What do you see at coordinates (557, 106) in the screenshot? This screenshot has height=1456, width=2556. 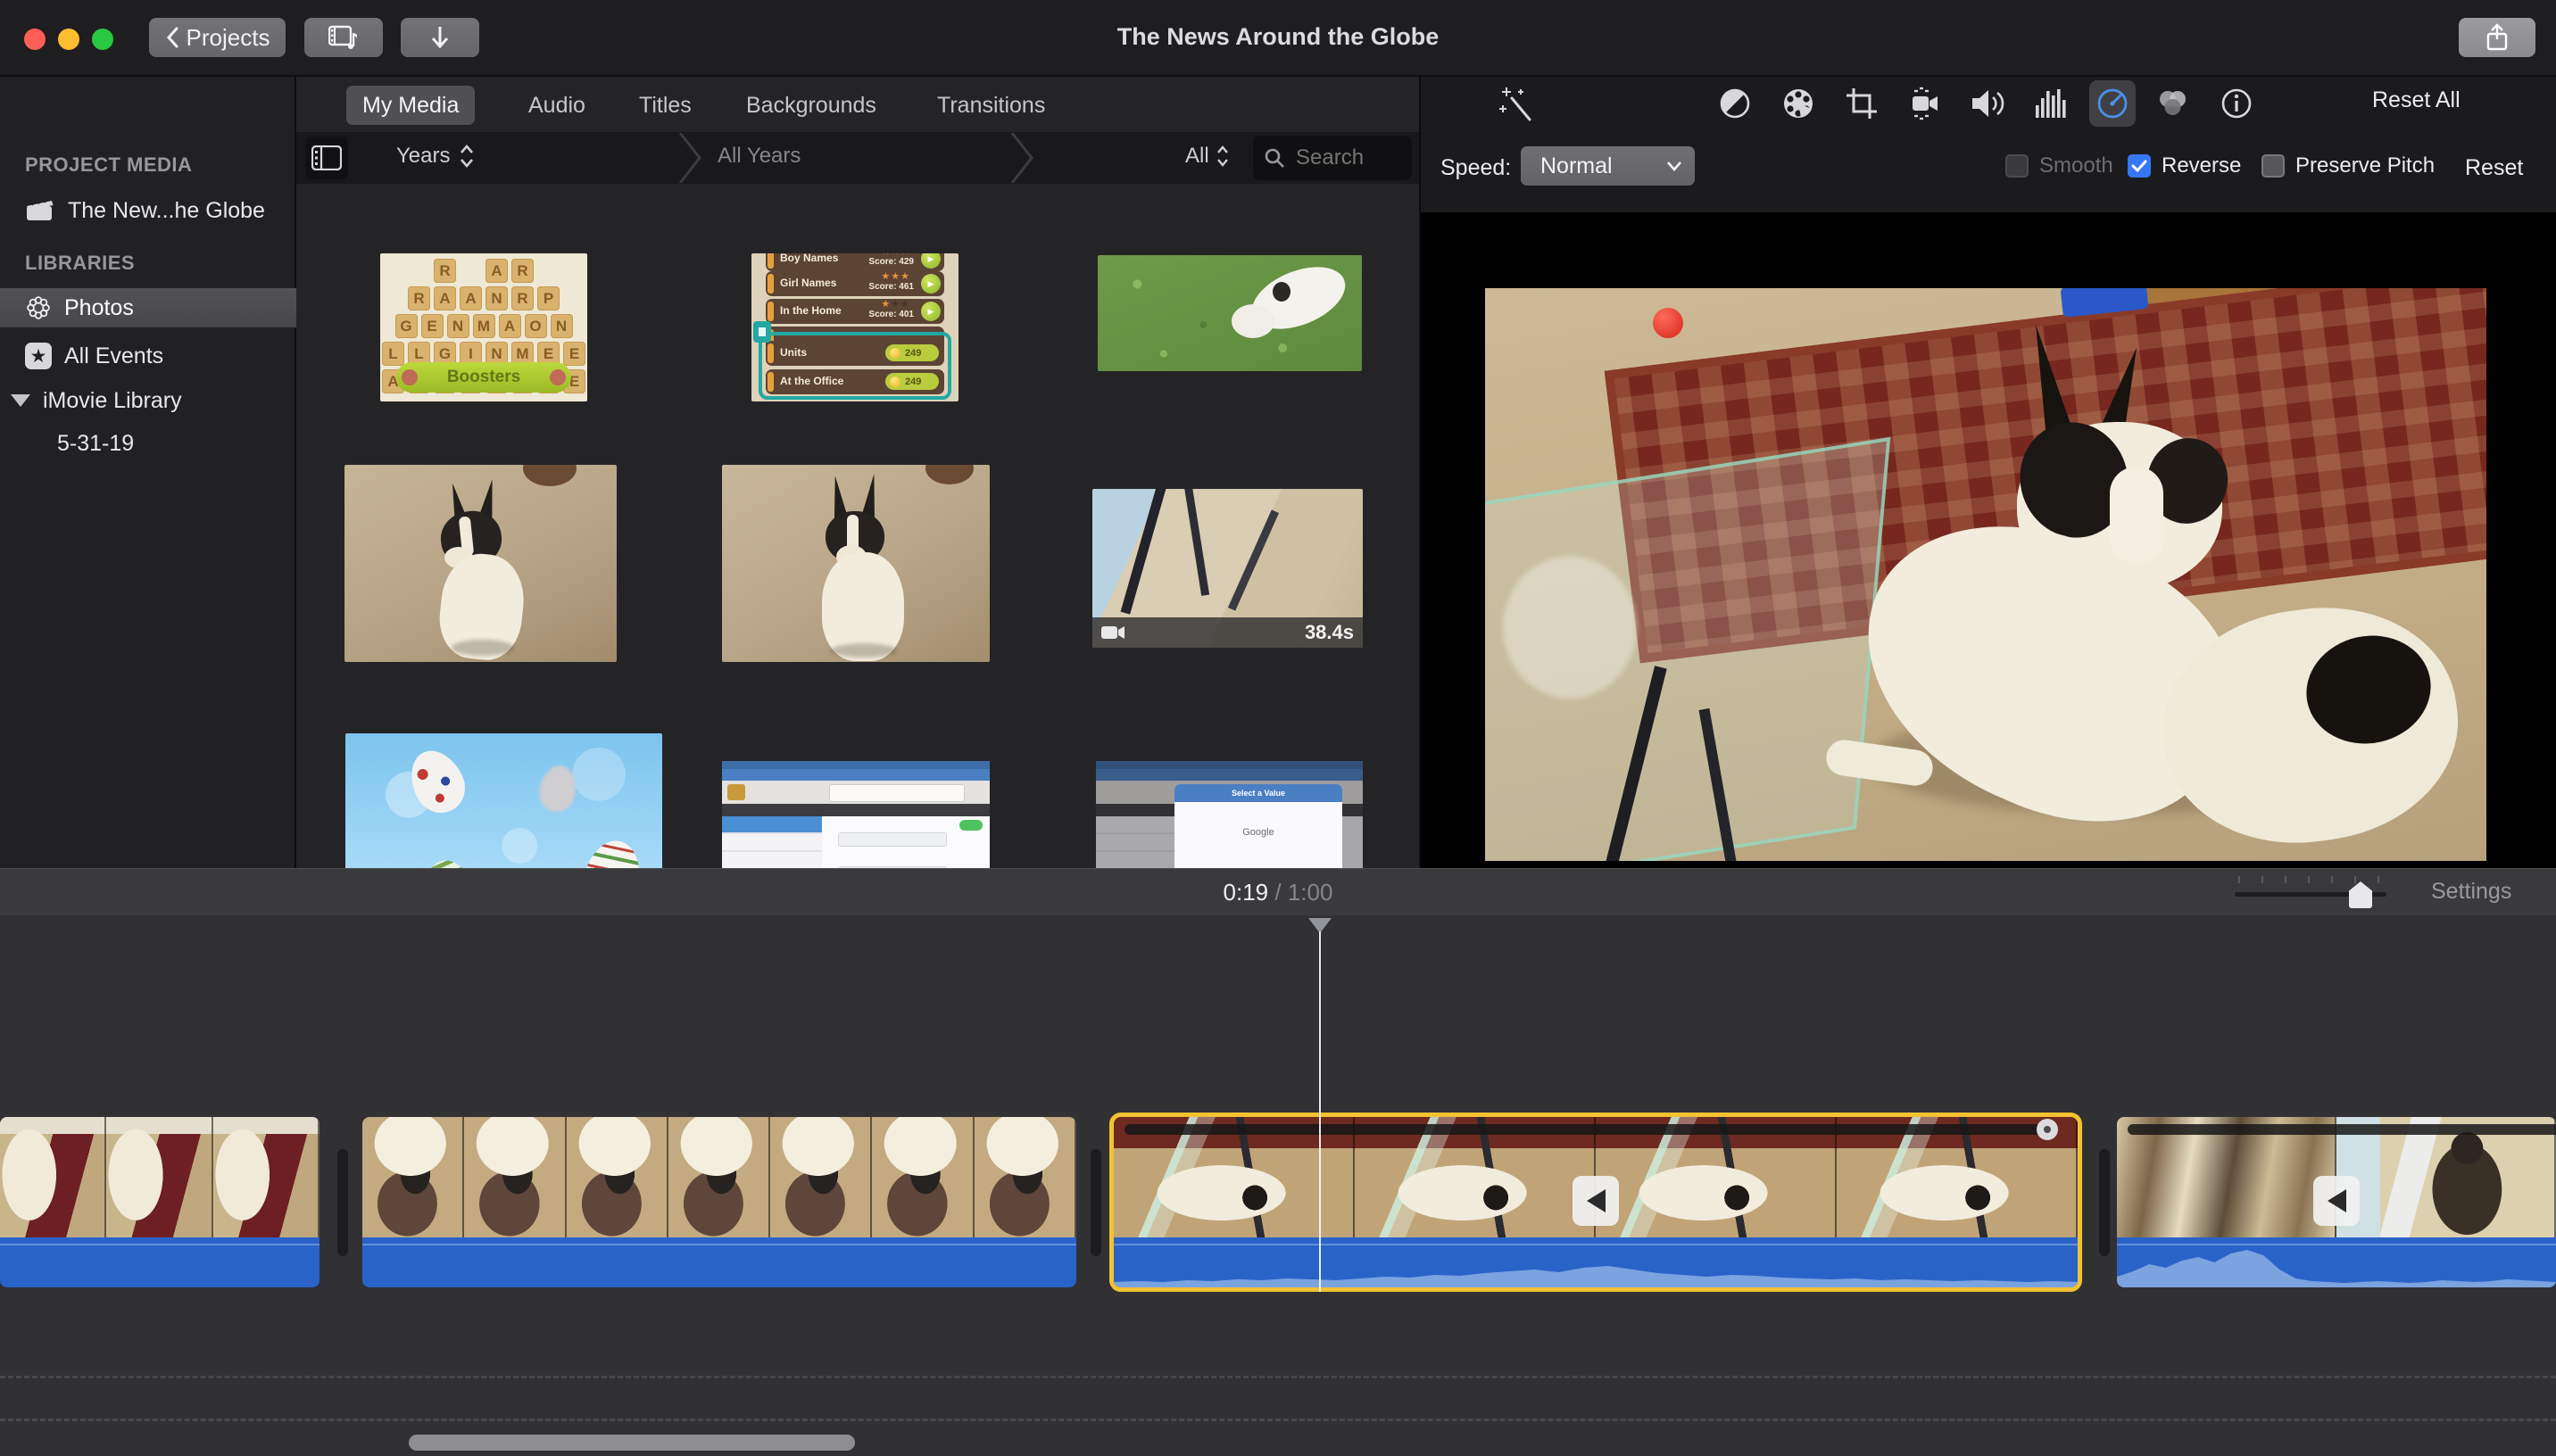 I see `tab-audio: Audio` at bounding box center [557, 106].